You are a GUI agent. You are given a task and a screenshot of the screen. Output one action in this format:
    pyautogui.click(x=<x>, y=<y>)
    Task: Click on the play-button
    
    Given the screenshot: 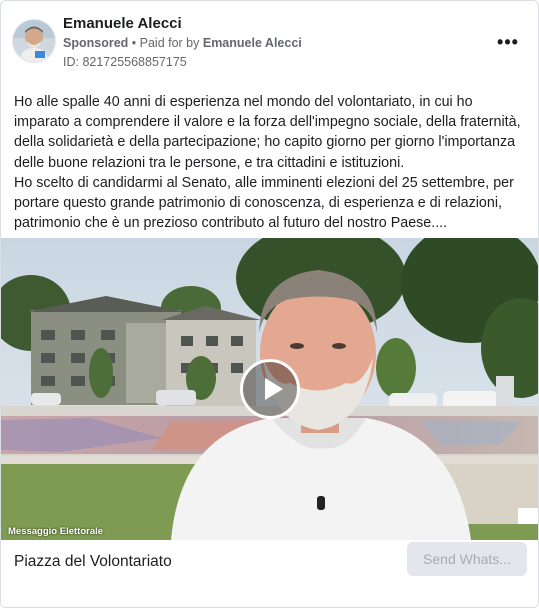 What is the action you would take?
    pyautogui.click(x=270, y=389)
    